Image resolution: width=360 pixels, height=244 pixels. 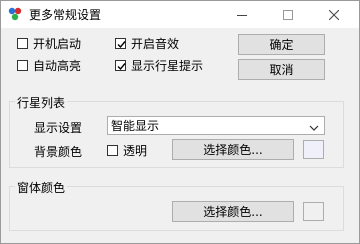 What do you see at coordinates (288, 14) in the screenshot?
I see `maximize-button` at bounding box center [288, 14].